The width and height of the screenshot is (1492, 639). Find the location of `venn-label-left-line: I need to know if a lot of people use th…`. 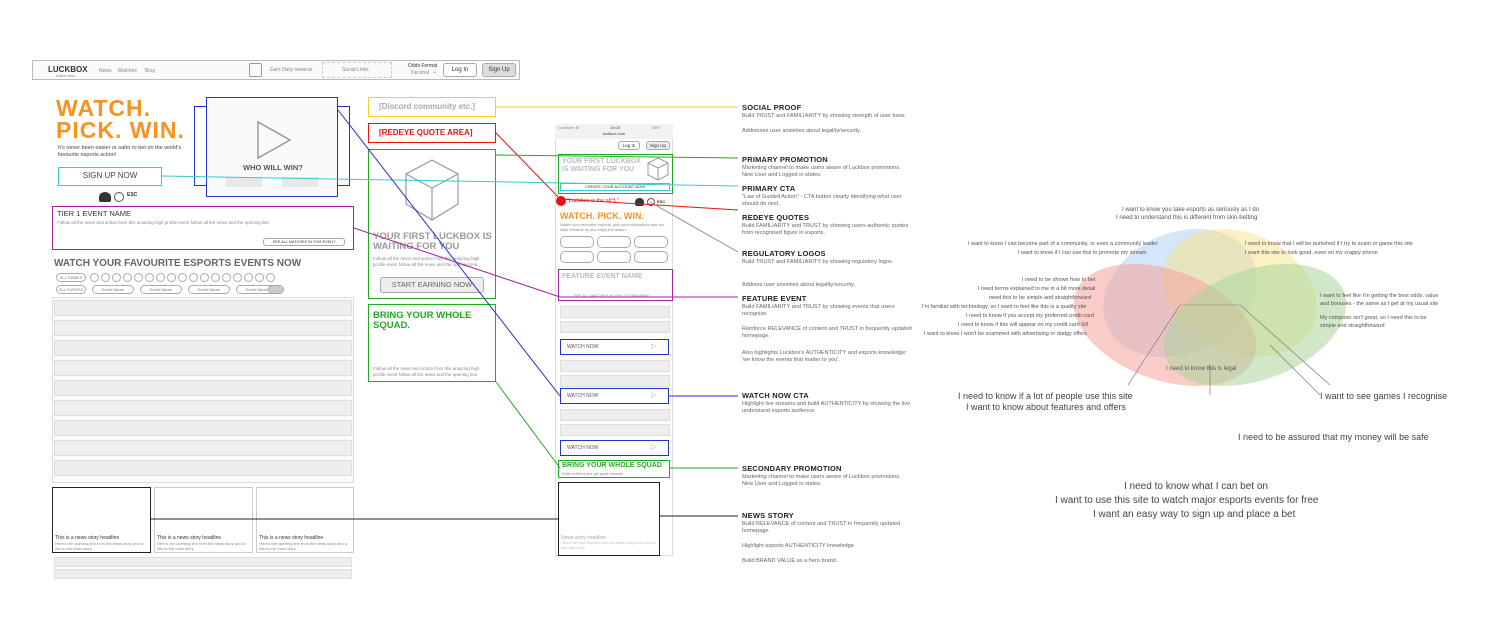

venn-label-left-line: I need to know if a lot of people use th… is located at coordinates (1045, 396).